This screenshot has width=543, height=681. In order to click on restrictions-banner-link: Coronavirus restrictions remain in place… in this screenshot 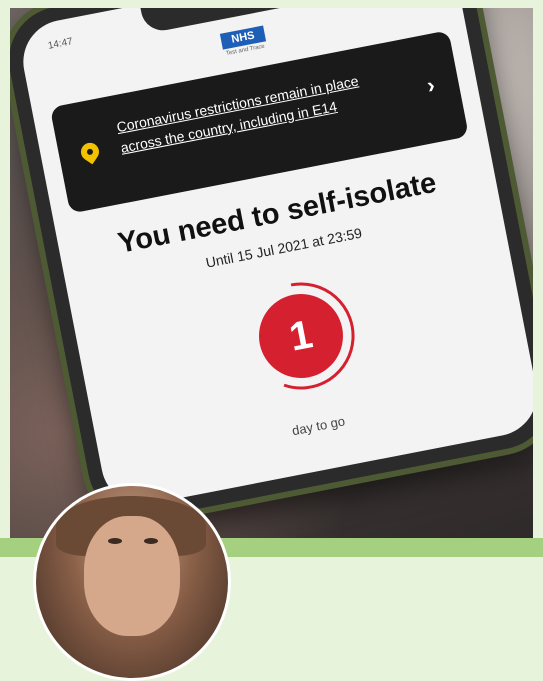, I will do `click(246, 113)`.